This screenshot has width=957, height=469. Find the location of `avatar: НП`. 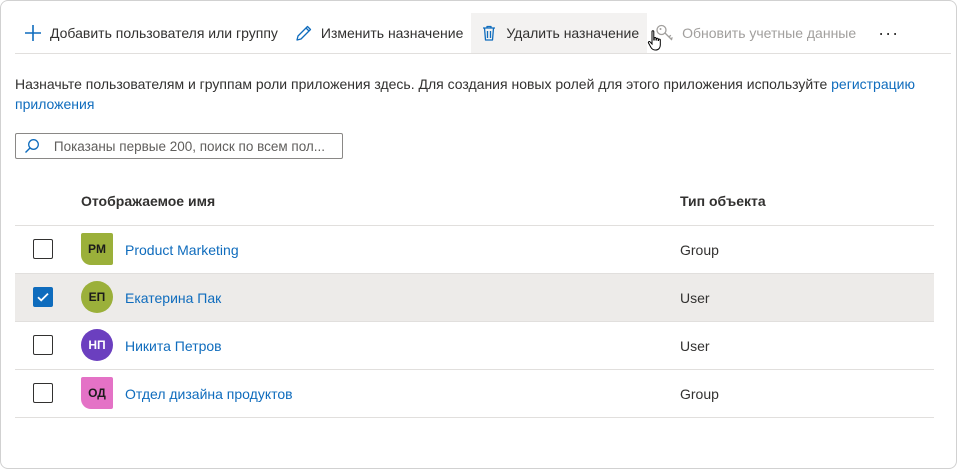

avatar: НП is located at coordinates (97, 345).